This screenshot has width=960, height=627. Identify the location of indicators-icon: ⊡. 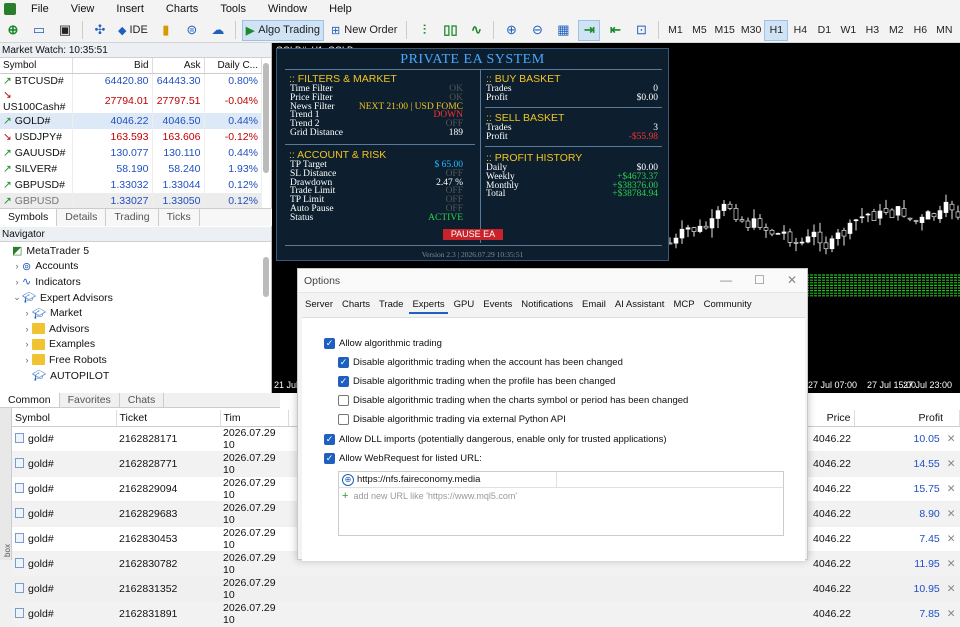
(641, 30).